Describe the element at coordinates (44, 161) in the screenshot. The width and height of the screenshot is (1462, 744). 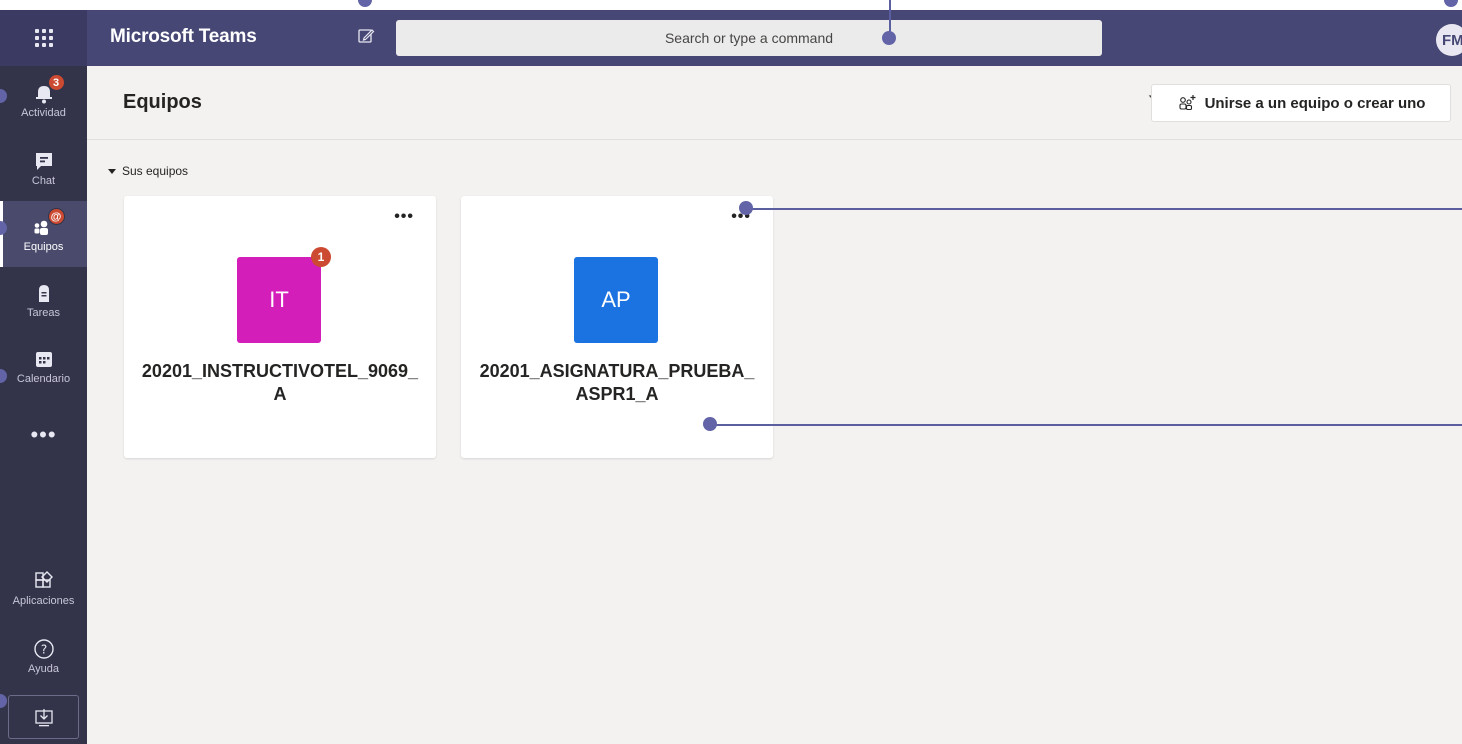
I see `chat-icon` at that location.